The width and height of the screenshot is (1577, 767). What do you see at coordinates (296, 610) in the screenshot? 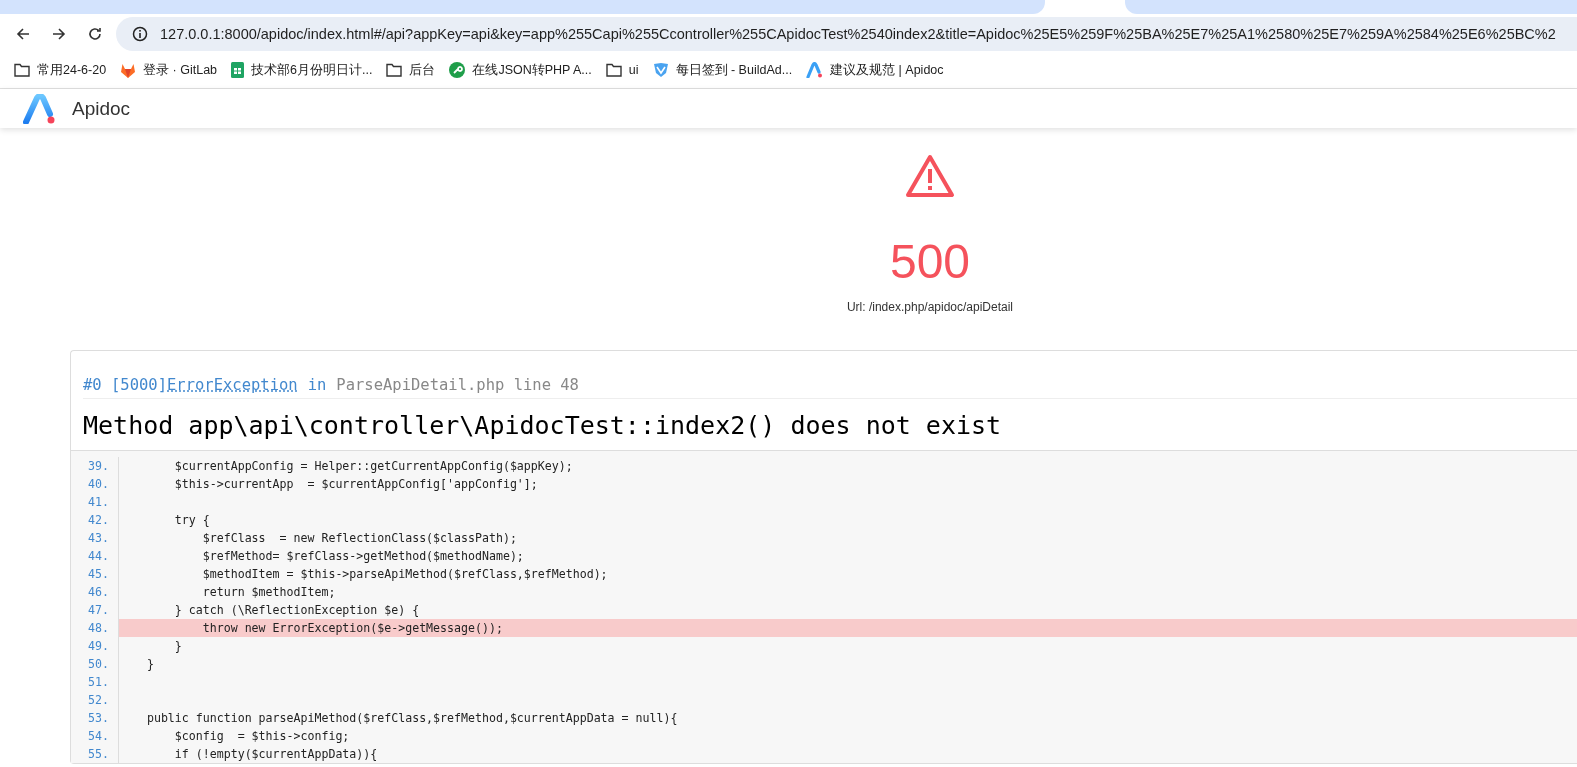
I see `code-line: } catch (\ReflectionException $e) {` at bounding box center [296, 610].